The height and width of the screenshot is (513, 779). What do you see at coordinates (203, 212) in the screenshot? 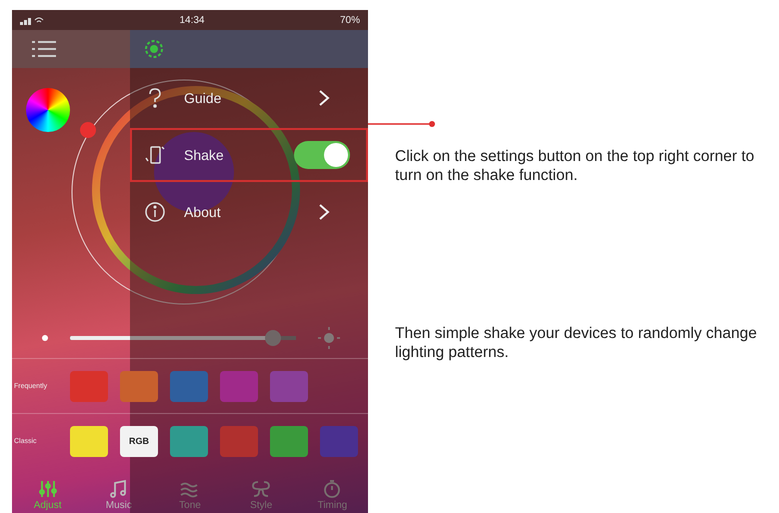
I see `menu-label: About` at bounding box center [203, 212].